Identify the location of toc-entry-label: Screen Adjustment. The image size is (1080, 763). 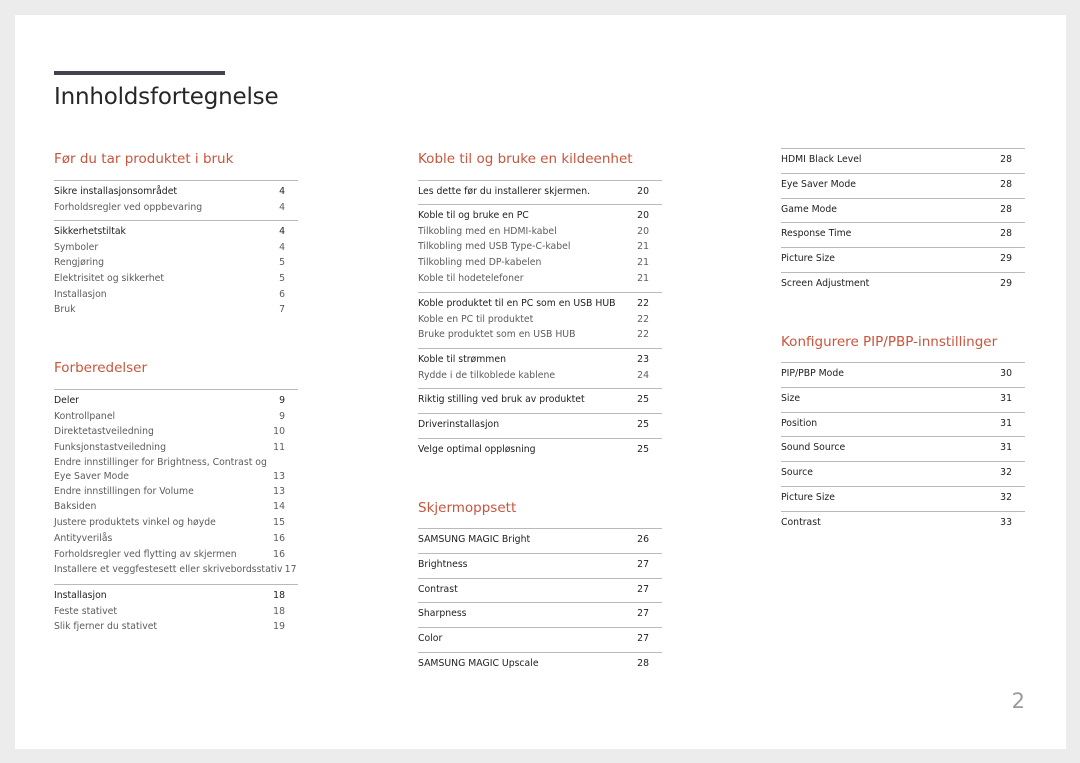
(825, 283).